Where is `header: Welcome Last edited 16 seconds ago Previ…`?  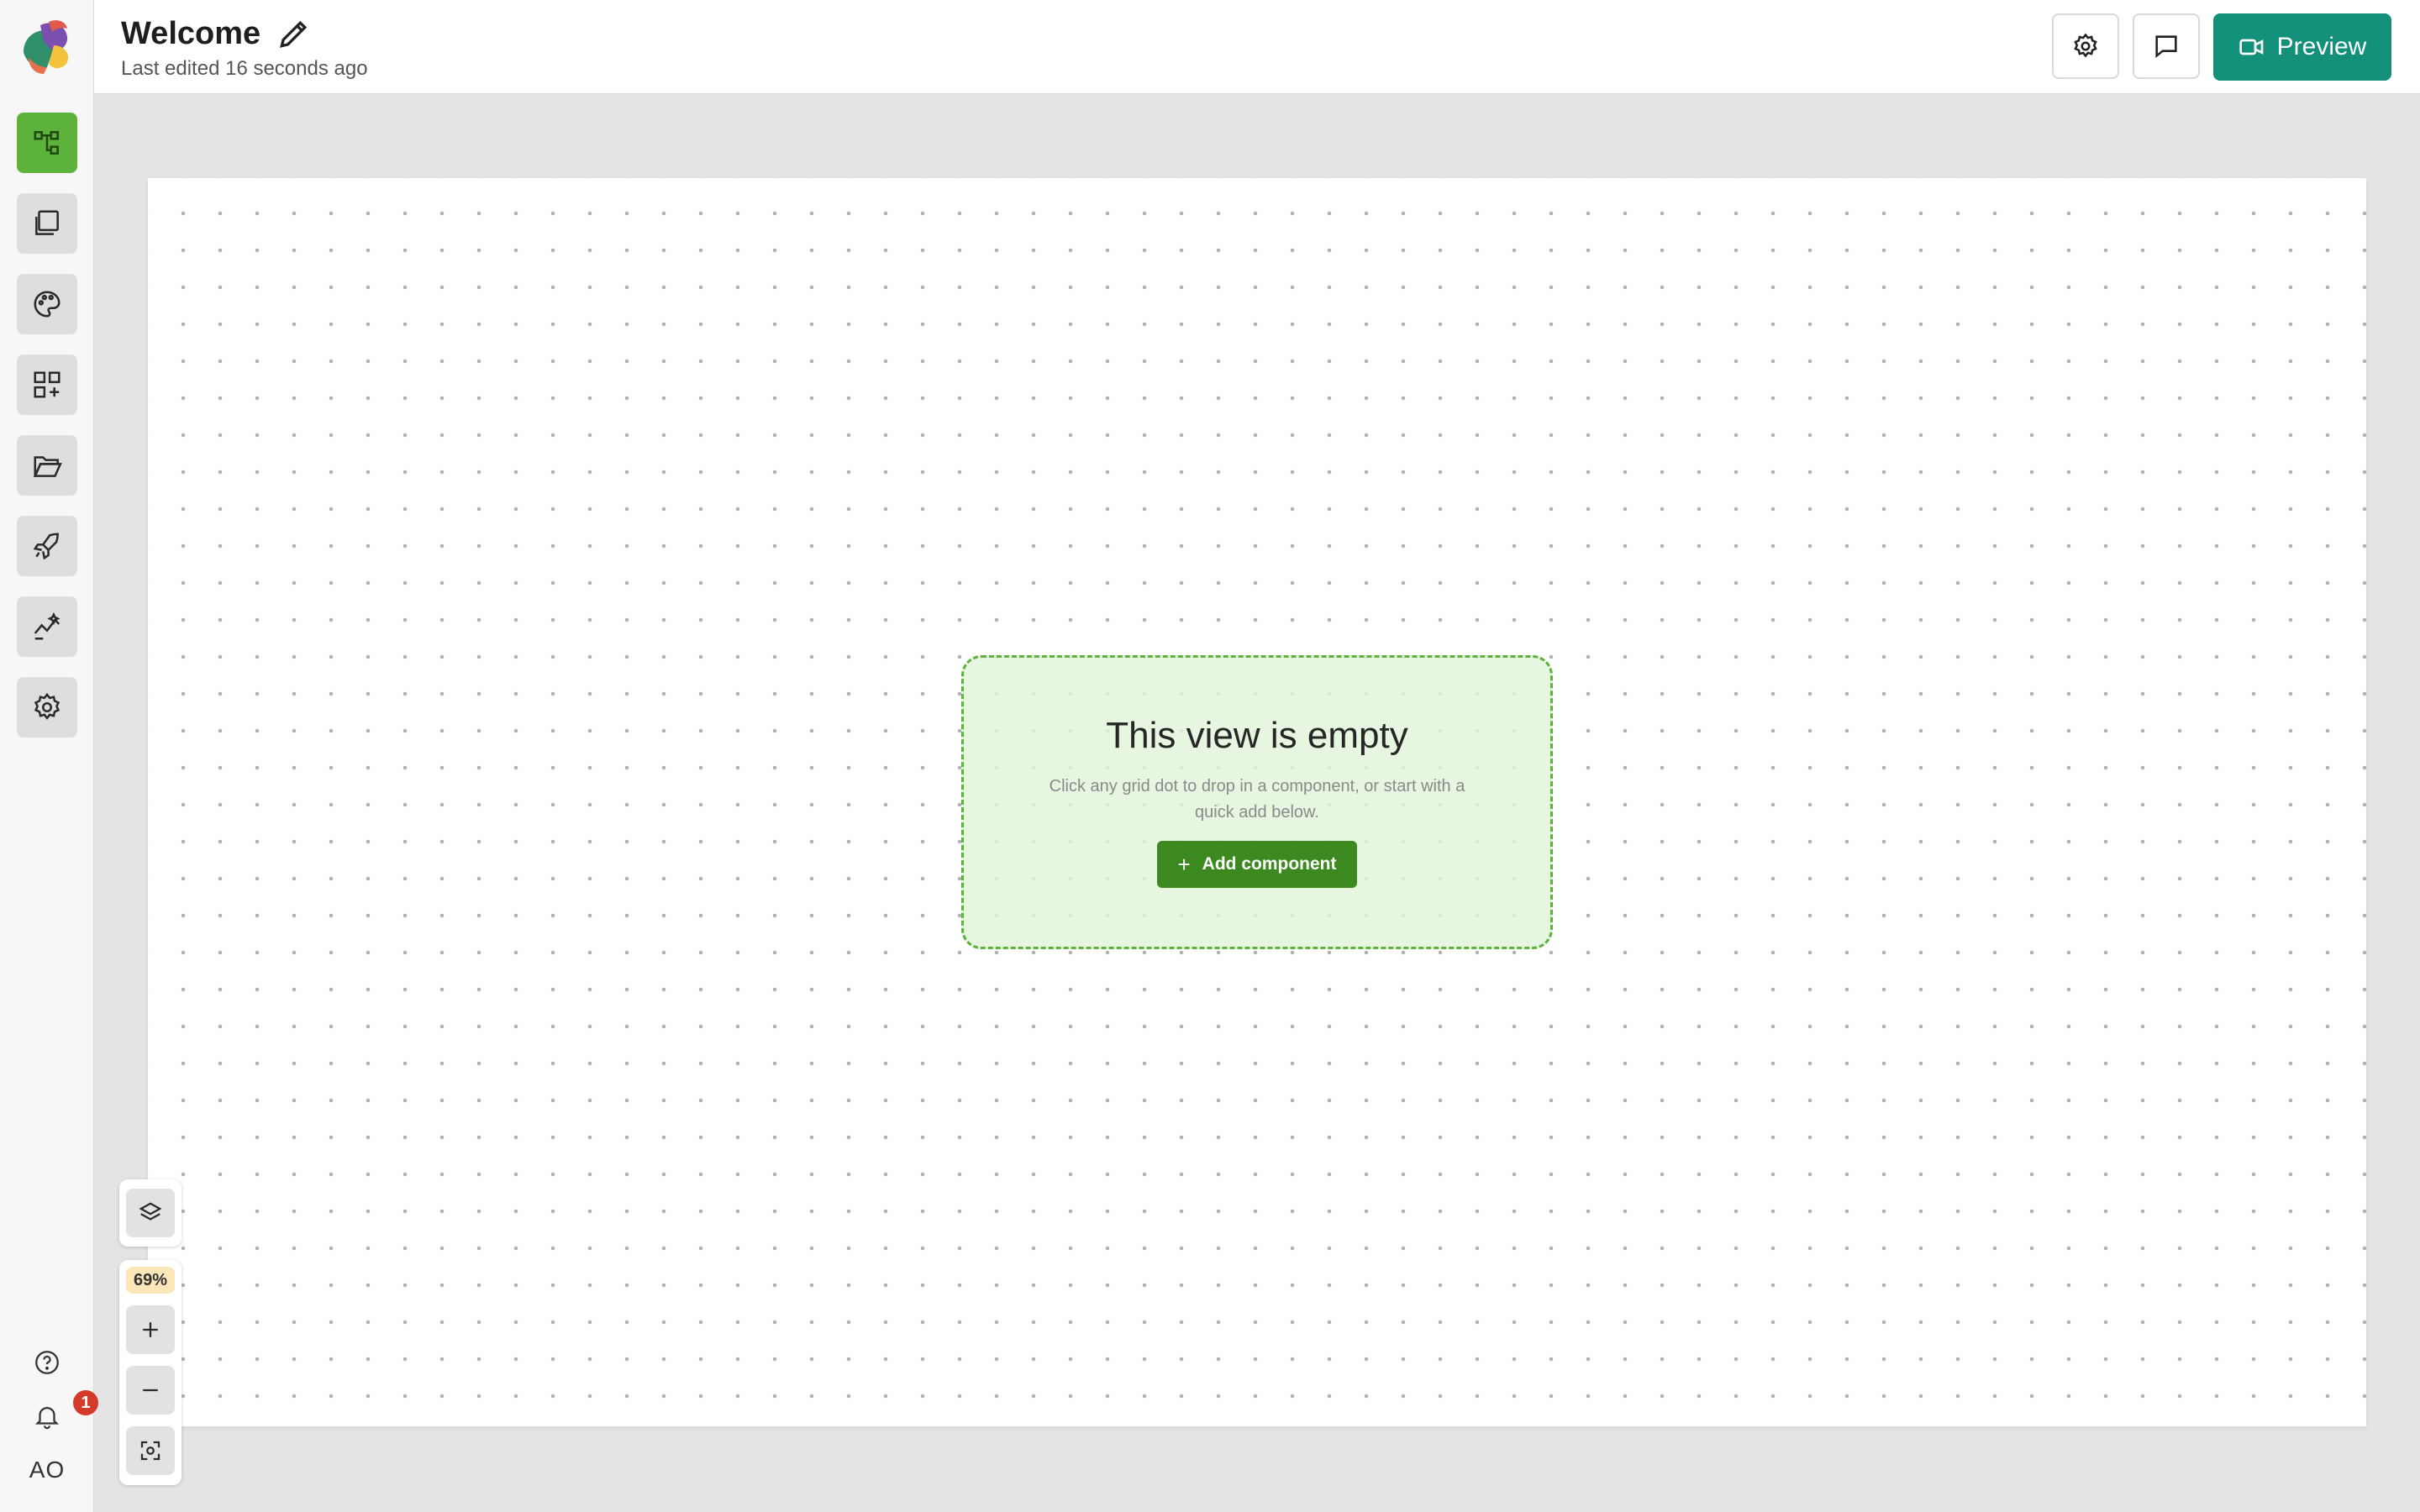
header: Welcome Last edited 16 seconds ago Previ… is located at coordinates (1257, 47).